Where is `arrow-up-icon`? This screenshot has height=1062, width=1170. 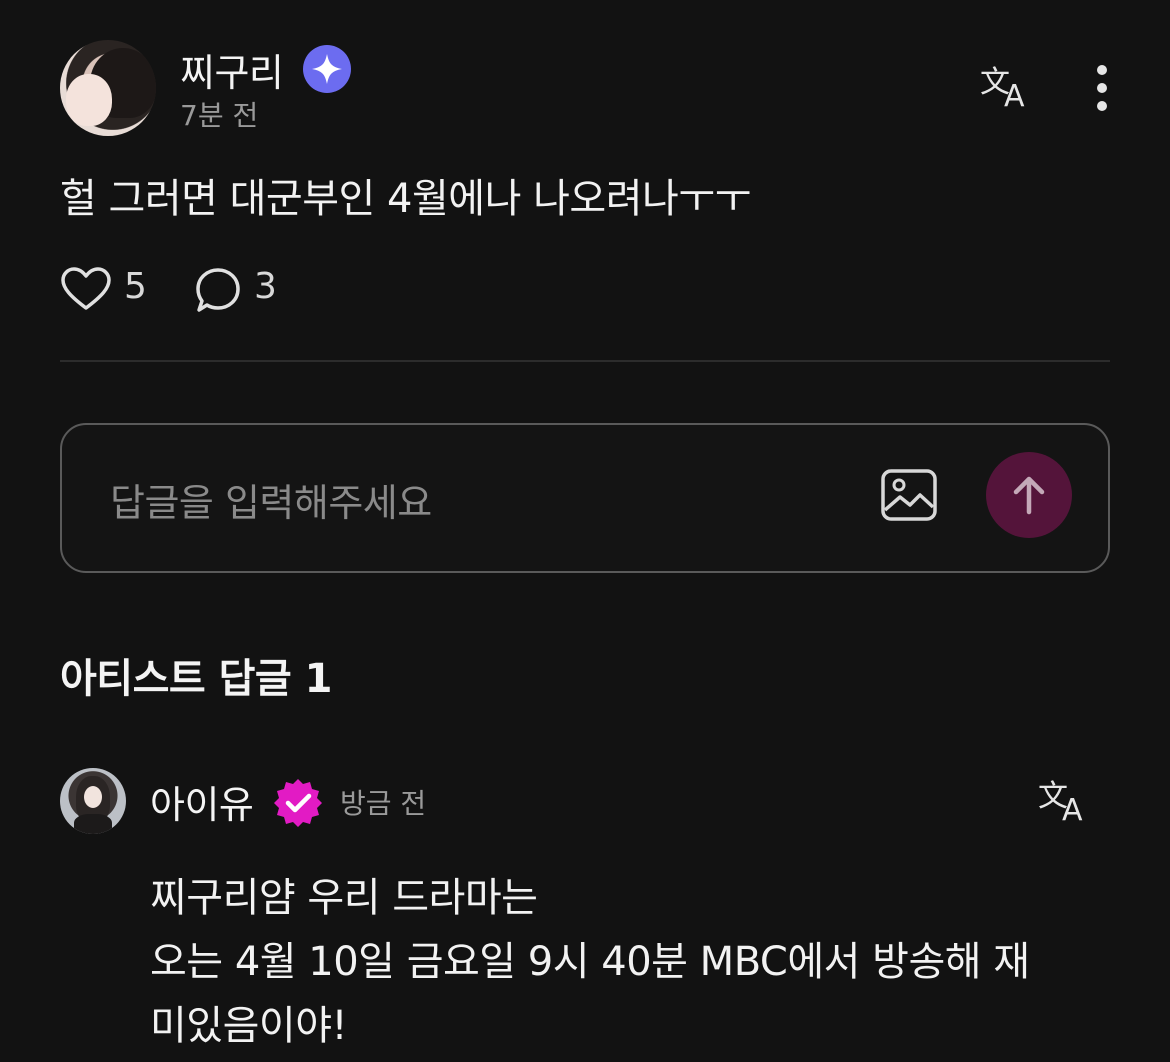 arrow-up-icon is located at coordinates (1029, 495).